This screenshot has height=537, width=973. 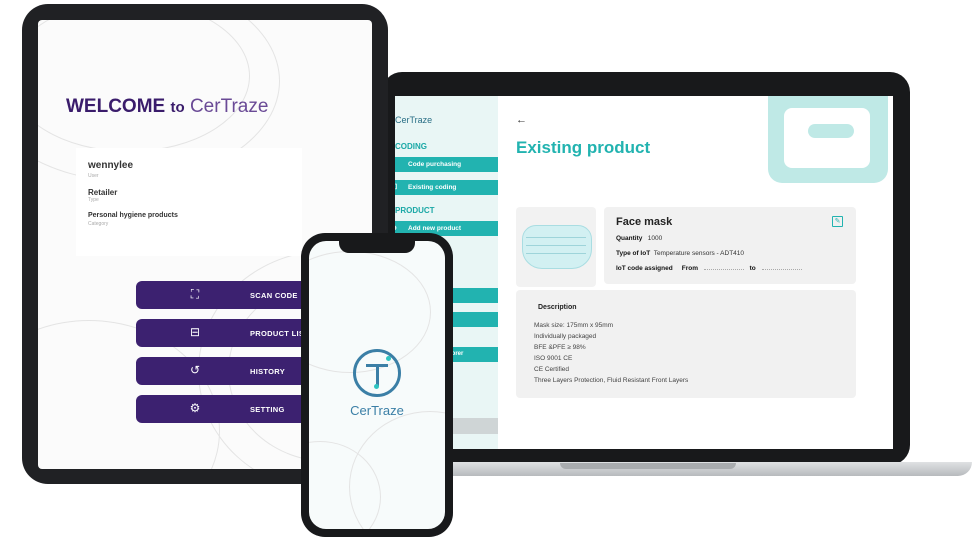 What do you see at coordinates (553, 358) in the screenshot?
I see `description-line: ISO 9001 CE` at bounding box center [553, 358].